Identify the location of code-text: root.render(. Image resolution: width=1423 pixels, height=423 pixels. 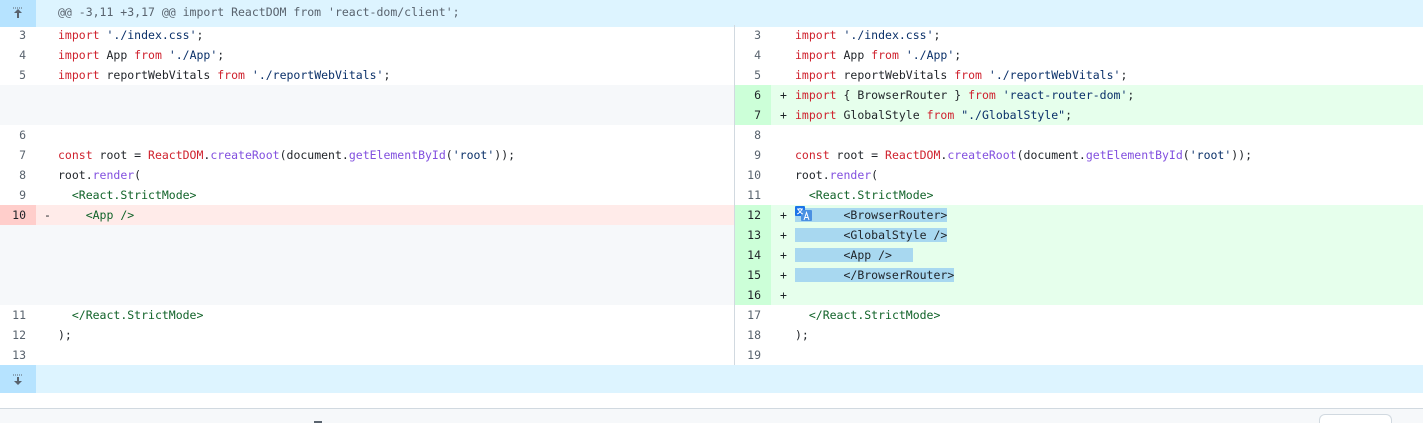
(99, 175).